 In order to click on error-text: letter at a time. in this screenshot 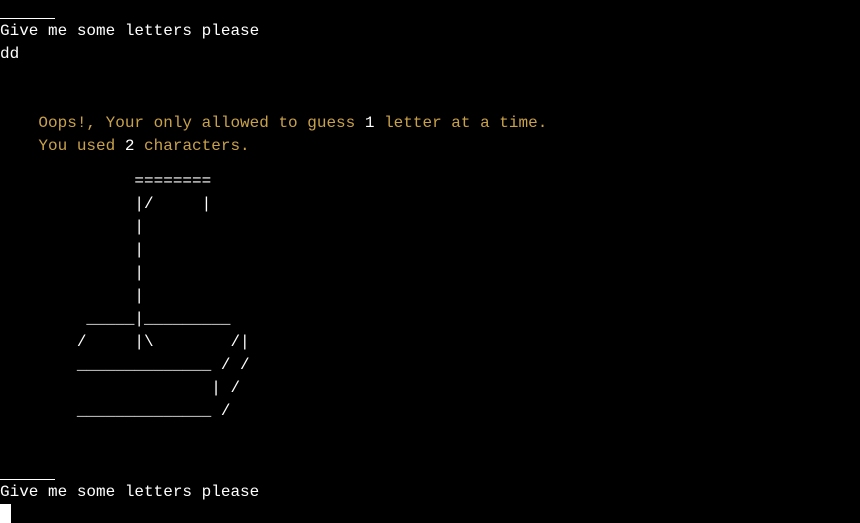, I will do `click(461, 123)`.